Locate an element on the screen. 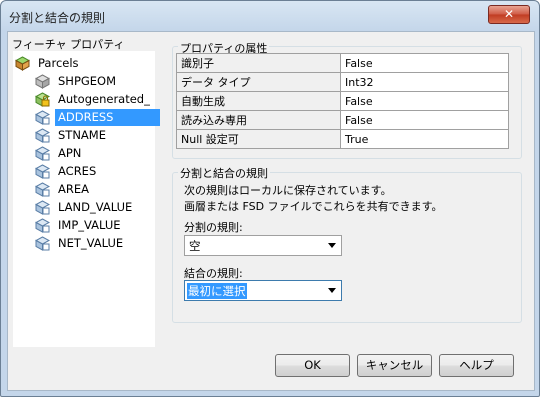 This screenshot has width=540, height=397. property-row: データ タイプ Int32 is located at coordinates (342, 82).